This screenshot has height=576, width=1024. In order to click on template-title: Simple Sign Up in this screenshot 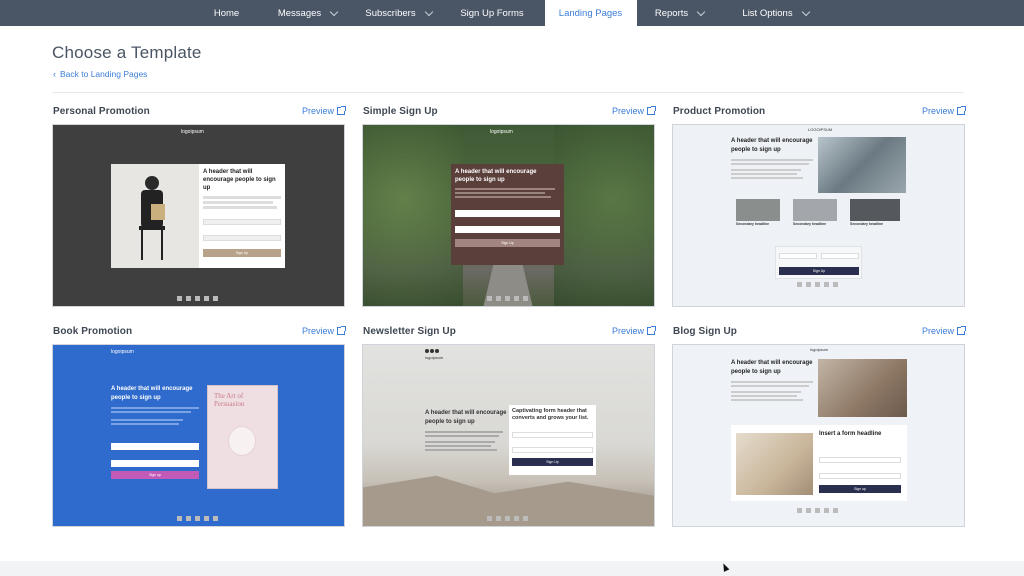, I will do `click(400, 111)`.